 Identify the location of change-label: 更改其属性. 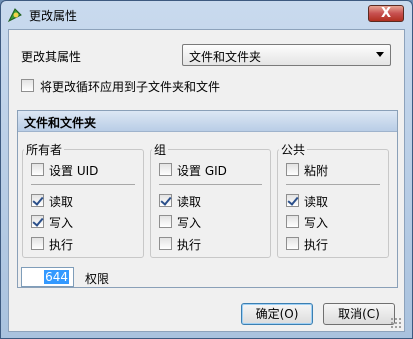
(51, 57).